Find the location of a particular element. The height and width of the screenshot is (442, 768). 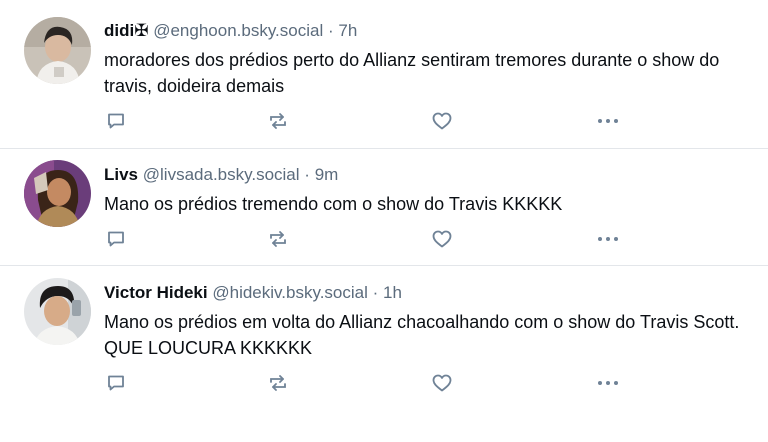

post-time: 1h is located at coordinates (392, 292).